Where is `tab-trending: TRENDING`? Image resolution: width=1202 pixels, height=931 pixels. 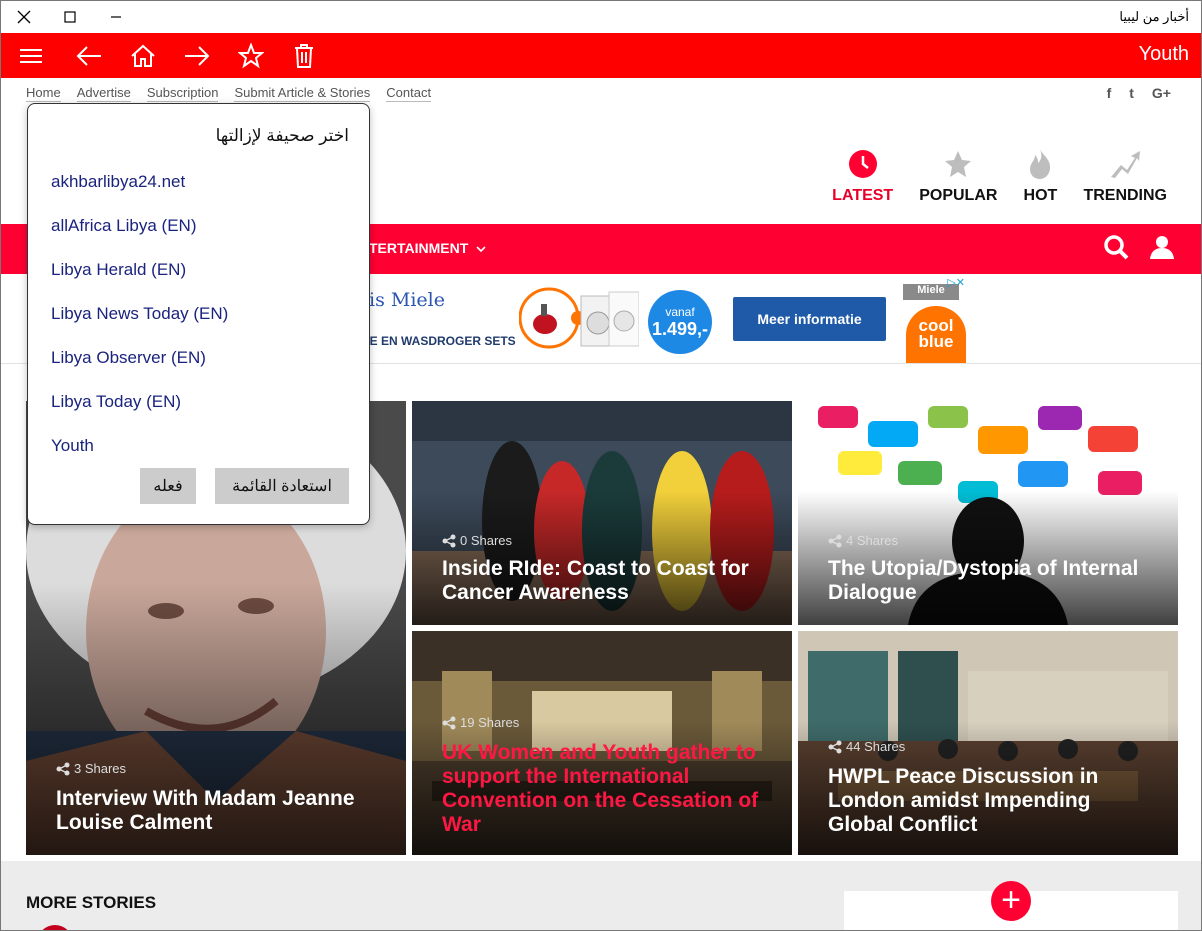 tab-trending: TRENDING is located at coordinates (1125, 176).